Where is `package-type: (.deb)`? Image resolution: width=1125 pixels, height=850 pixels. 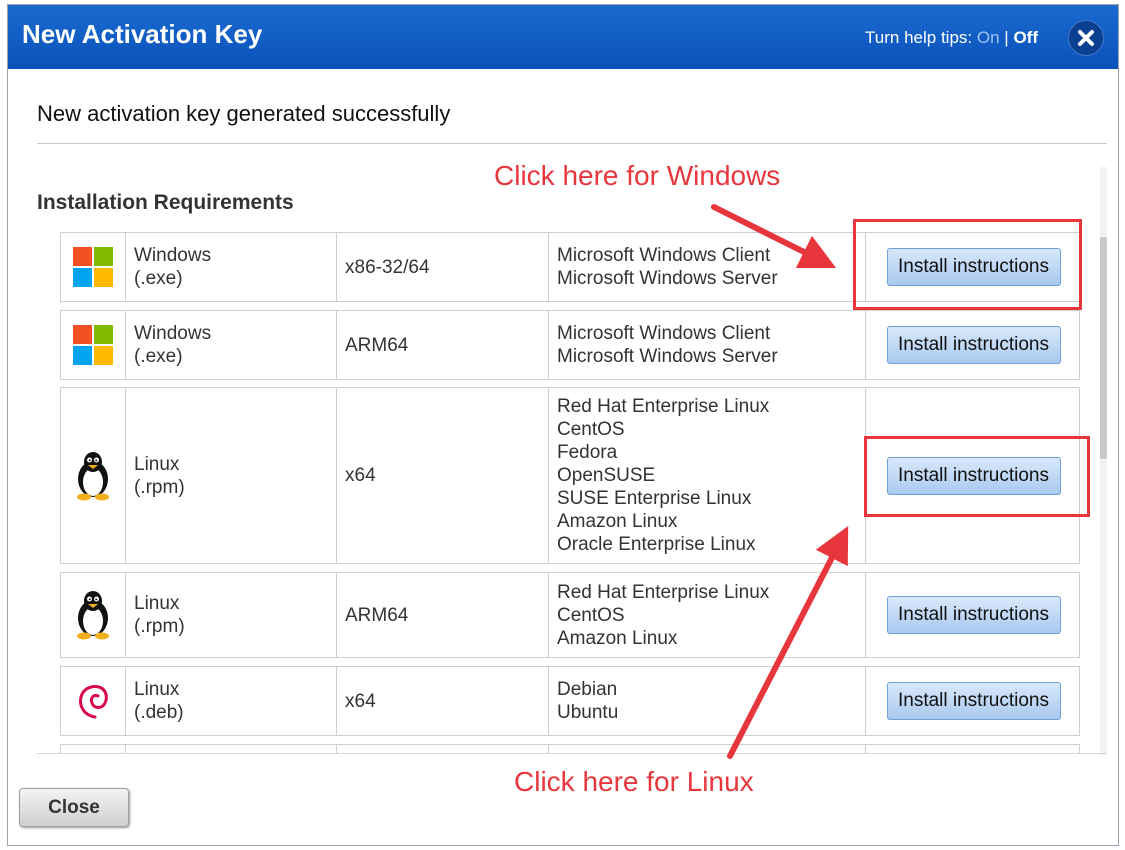
package-type: (.deb) is located at coordinates (159, 712).